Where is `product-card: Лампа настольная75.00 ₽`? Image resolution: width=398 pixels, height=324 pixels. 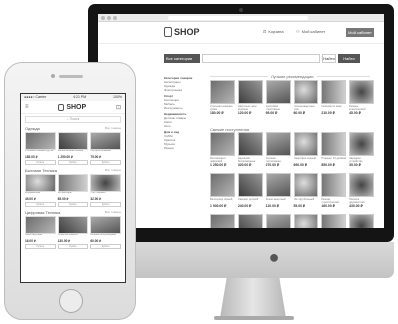 product-card: Лампа настольная75.00 ₽ is located at coordinates (278, 221).